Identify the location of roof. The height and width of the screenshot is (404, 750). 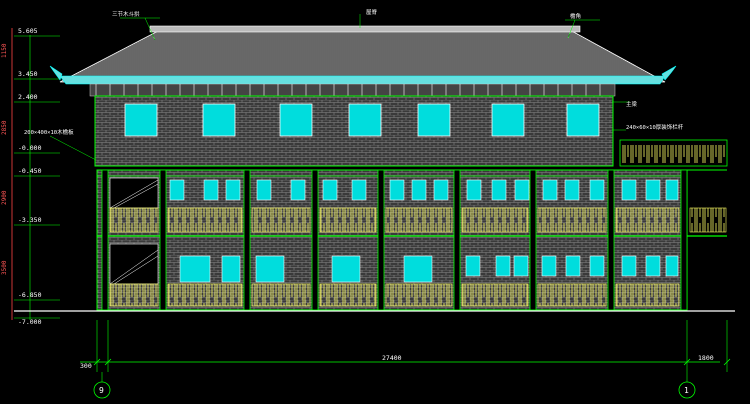
(363, 61).